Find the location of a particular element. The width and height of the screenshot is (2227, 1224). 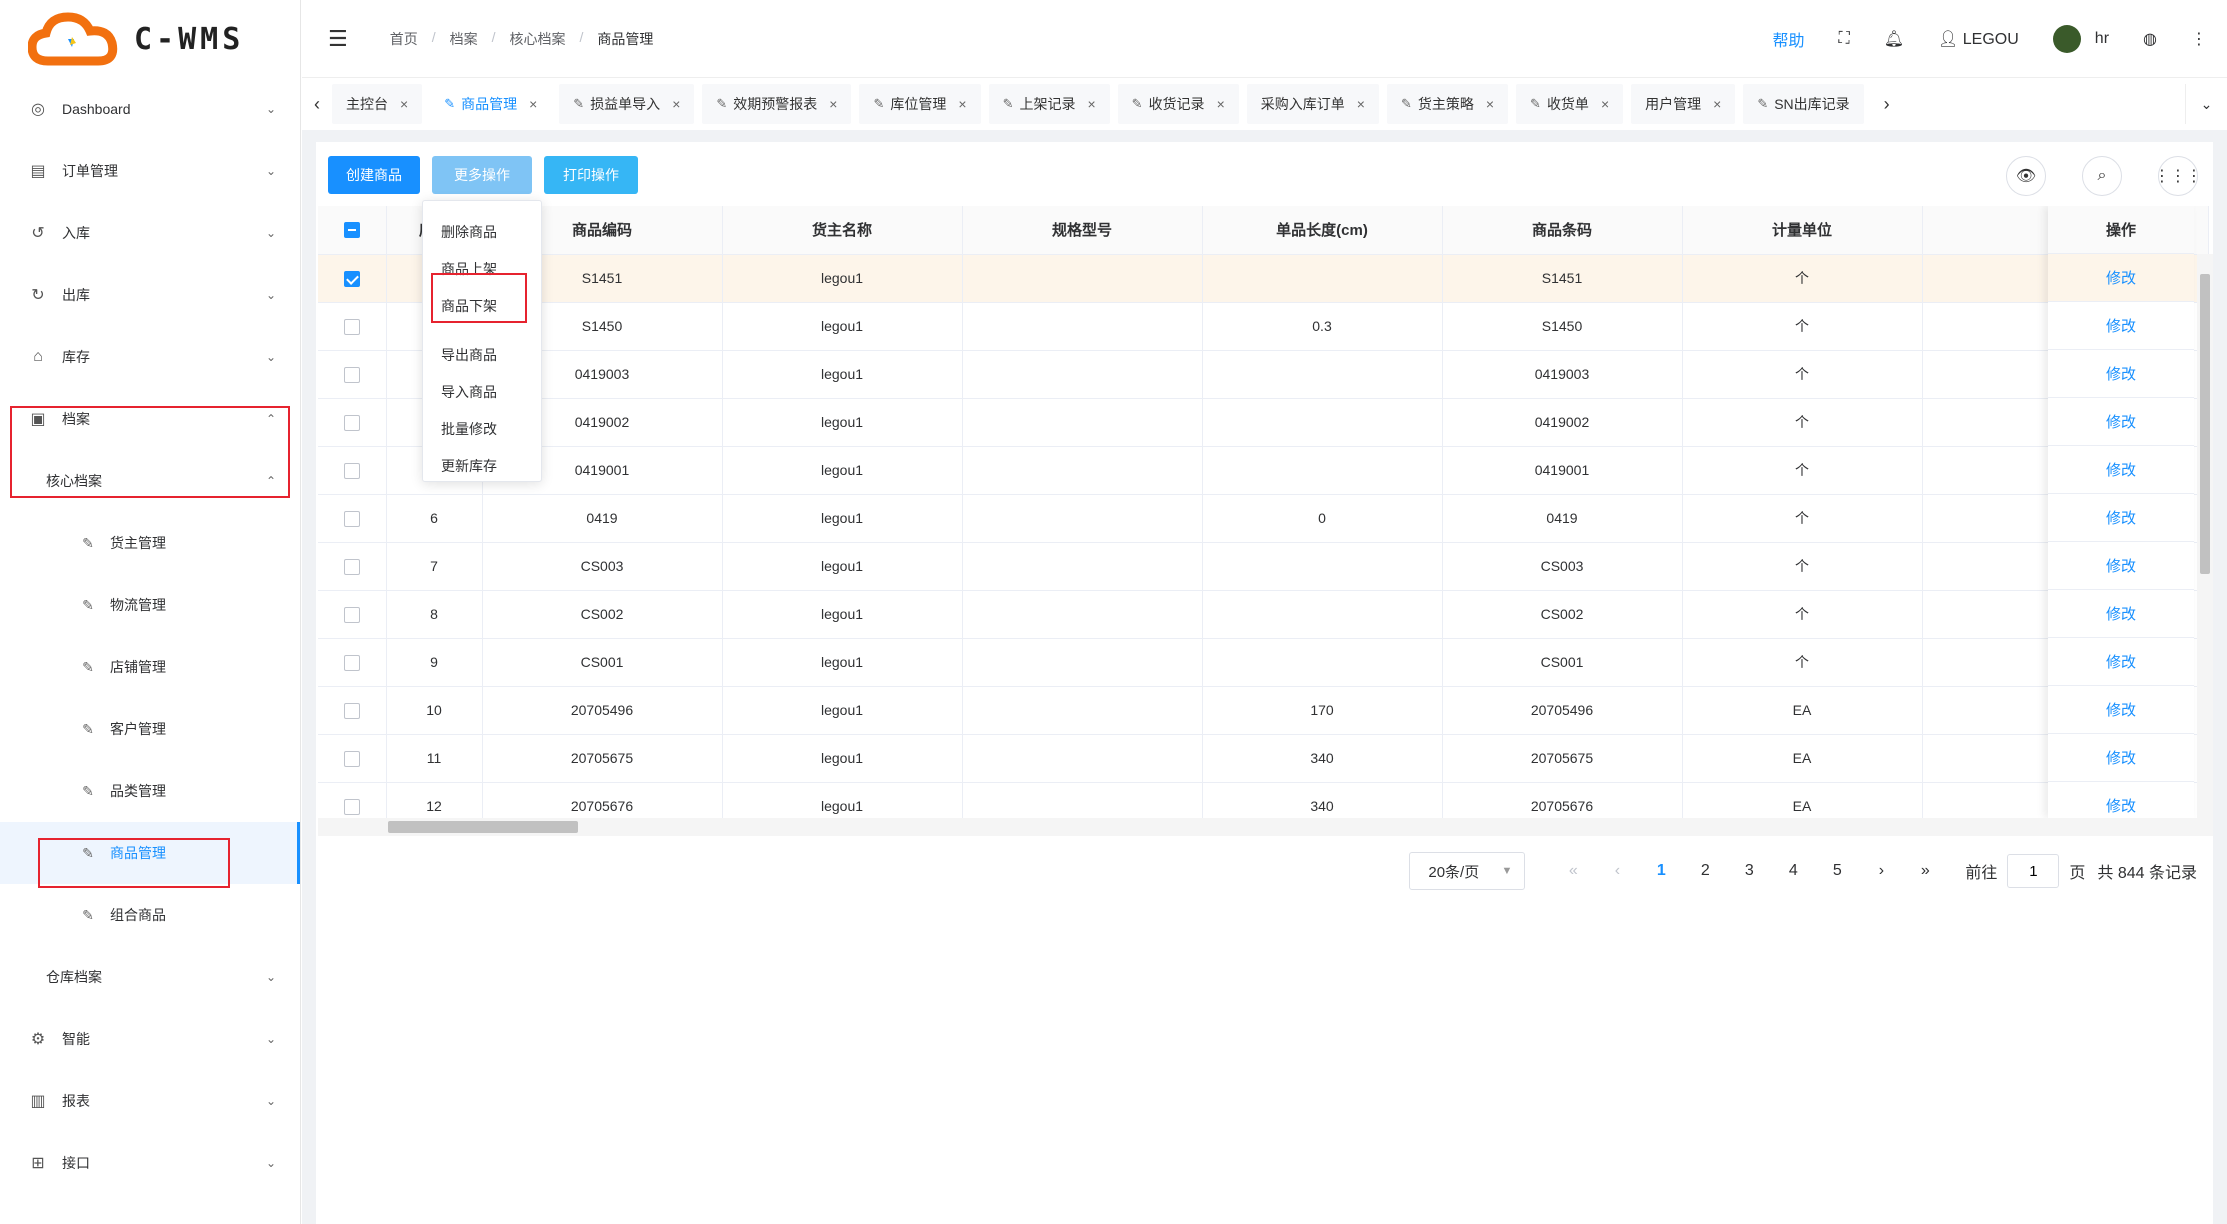

vertical-scrollbar is located at coordinates (2205, 536).